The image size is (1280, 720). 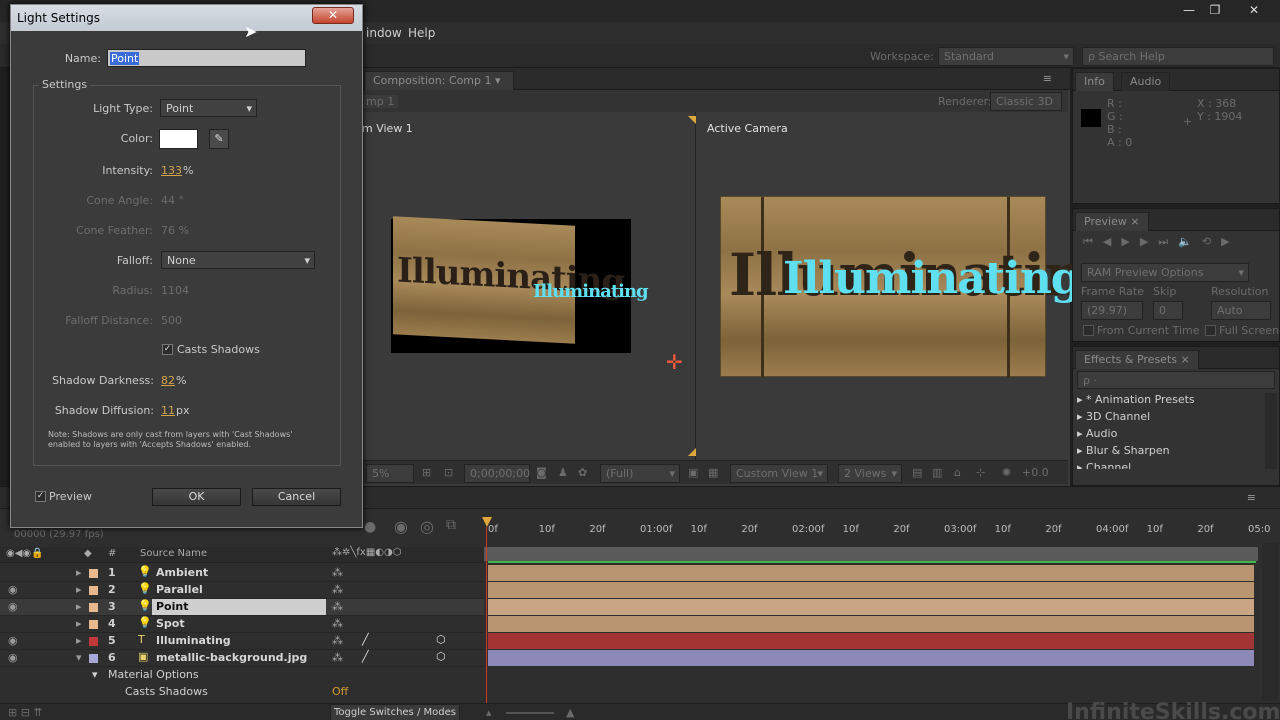 What do you see at coordinates (957, 472) in the screenshot?
I see `timeline-icon: ⌂` at bounding box center [957, 472].